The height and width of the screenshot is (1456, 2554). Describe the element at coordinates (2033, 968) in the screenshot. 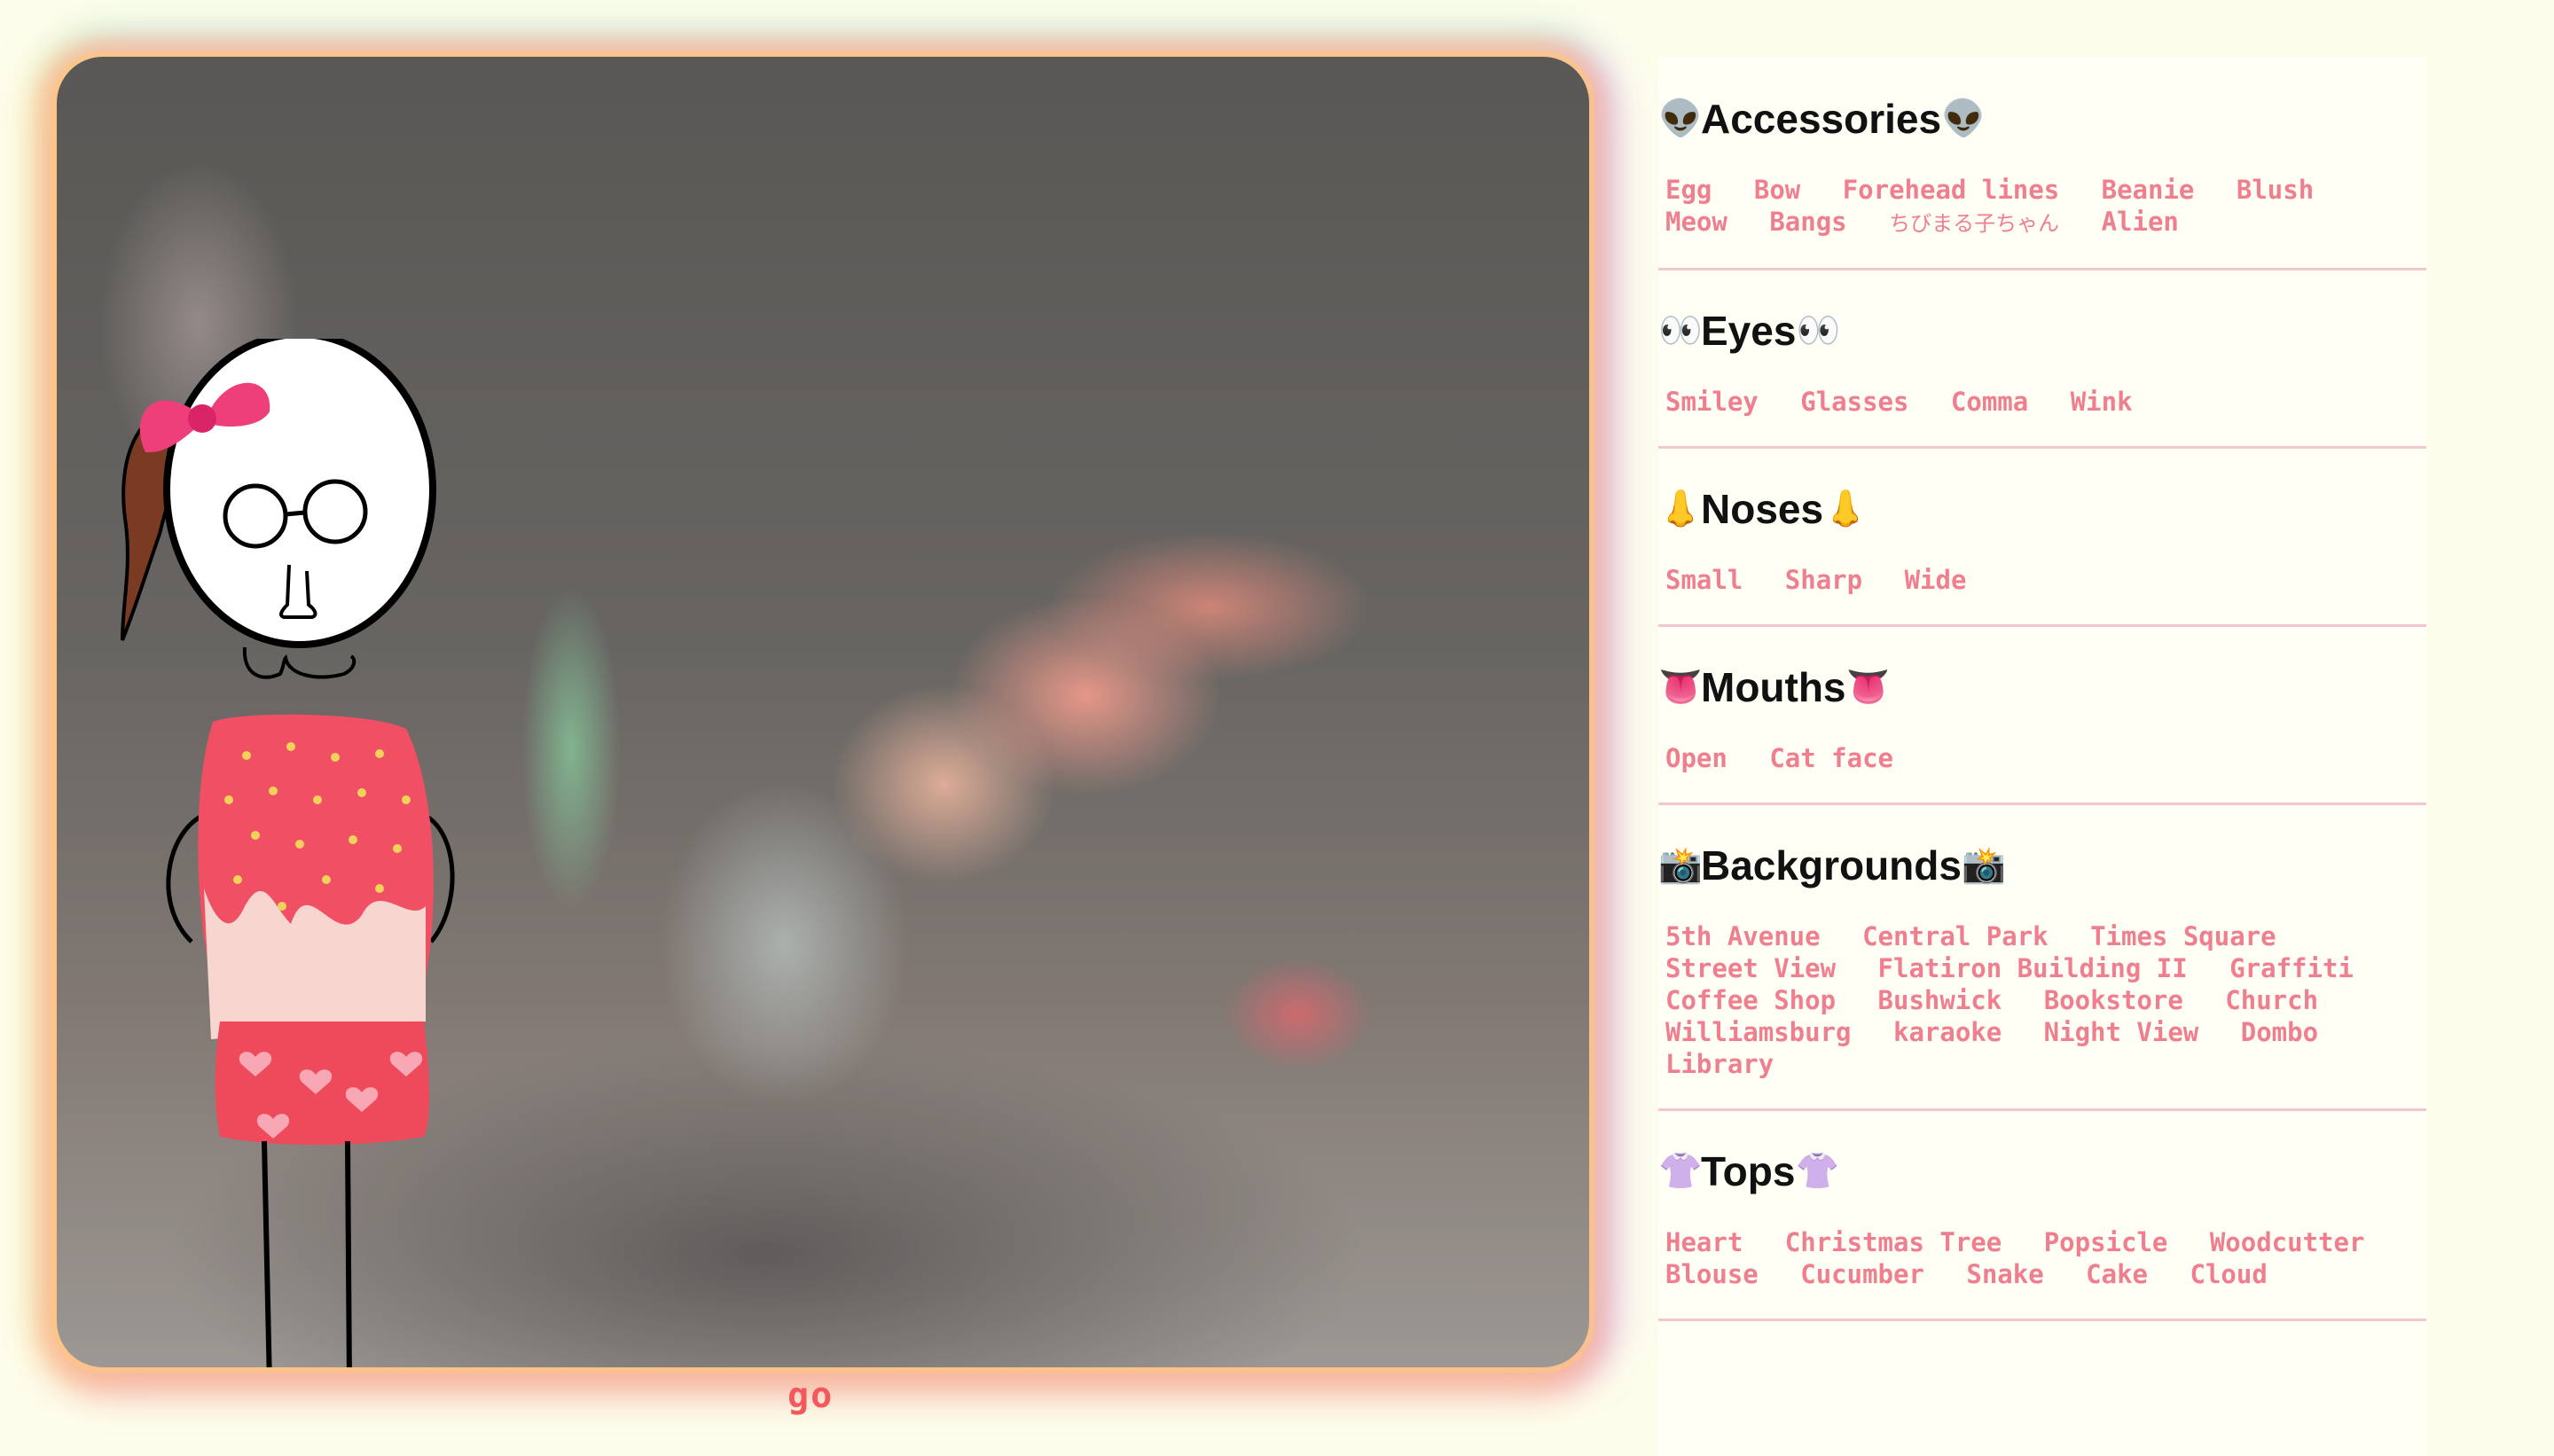

I see `option-link: Flatiron Building II` at that location.